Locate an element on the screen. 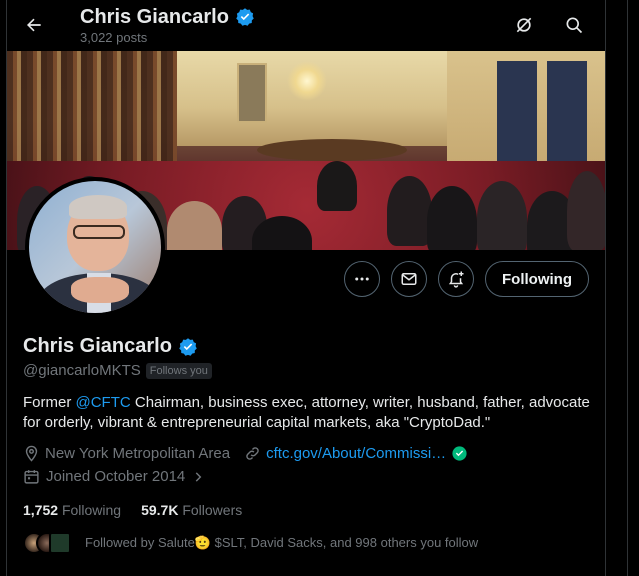 The width and height of the screenshot is (639, 576). verified-link-icon is located at coordinates (459, 453).